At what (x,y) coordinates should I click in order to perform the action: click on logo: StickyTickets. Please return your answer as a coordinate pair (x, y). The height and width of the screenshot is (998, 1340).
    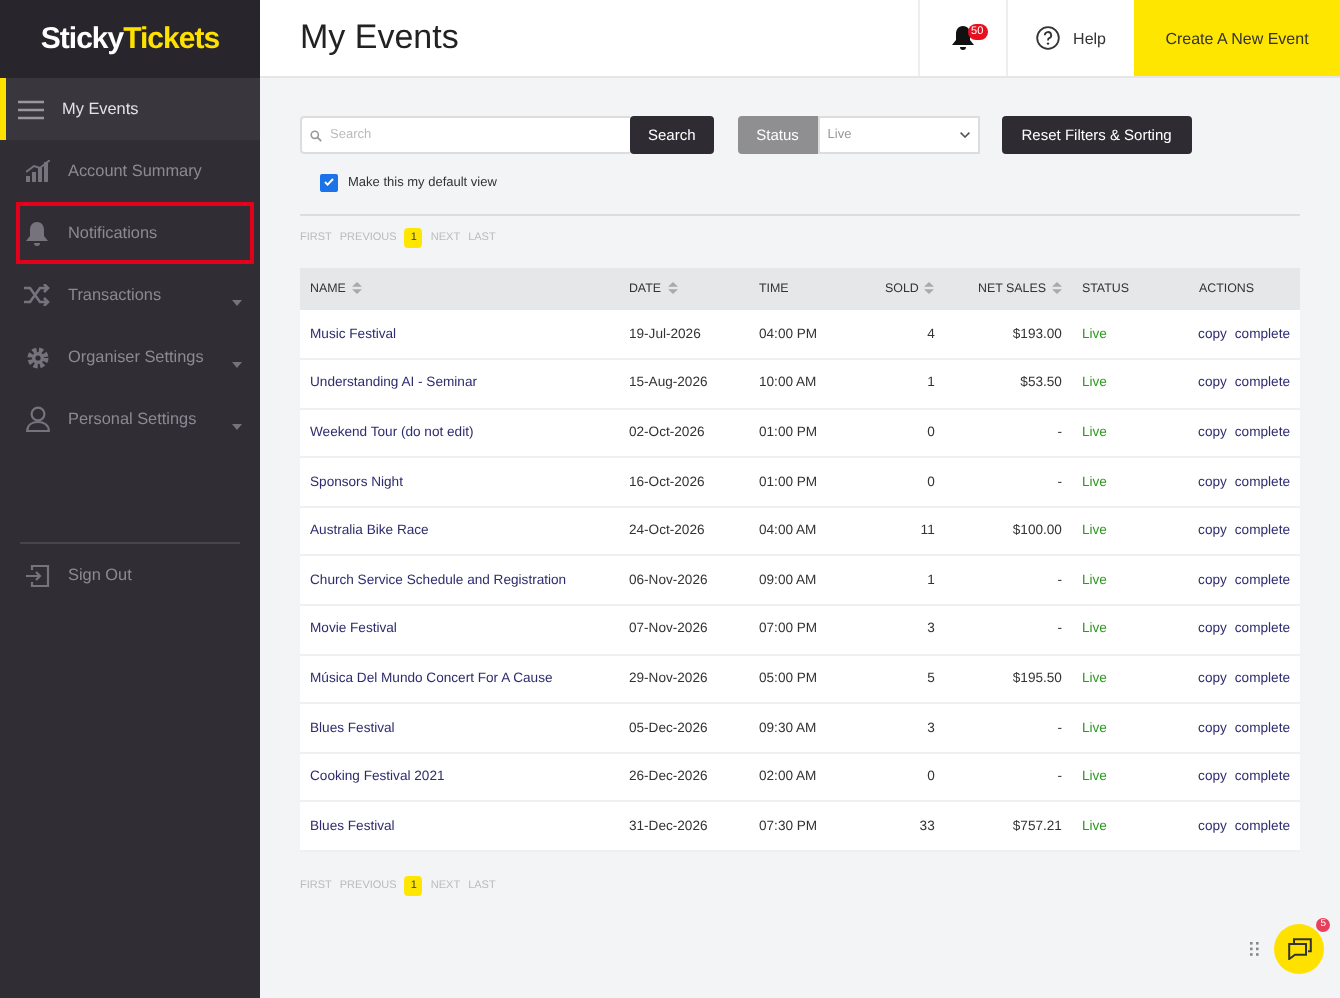
    Looking at the image, I should click on (130, 39).